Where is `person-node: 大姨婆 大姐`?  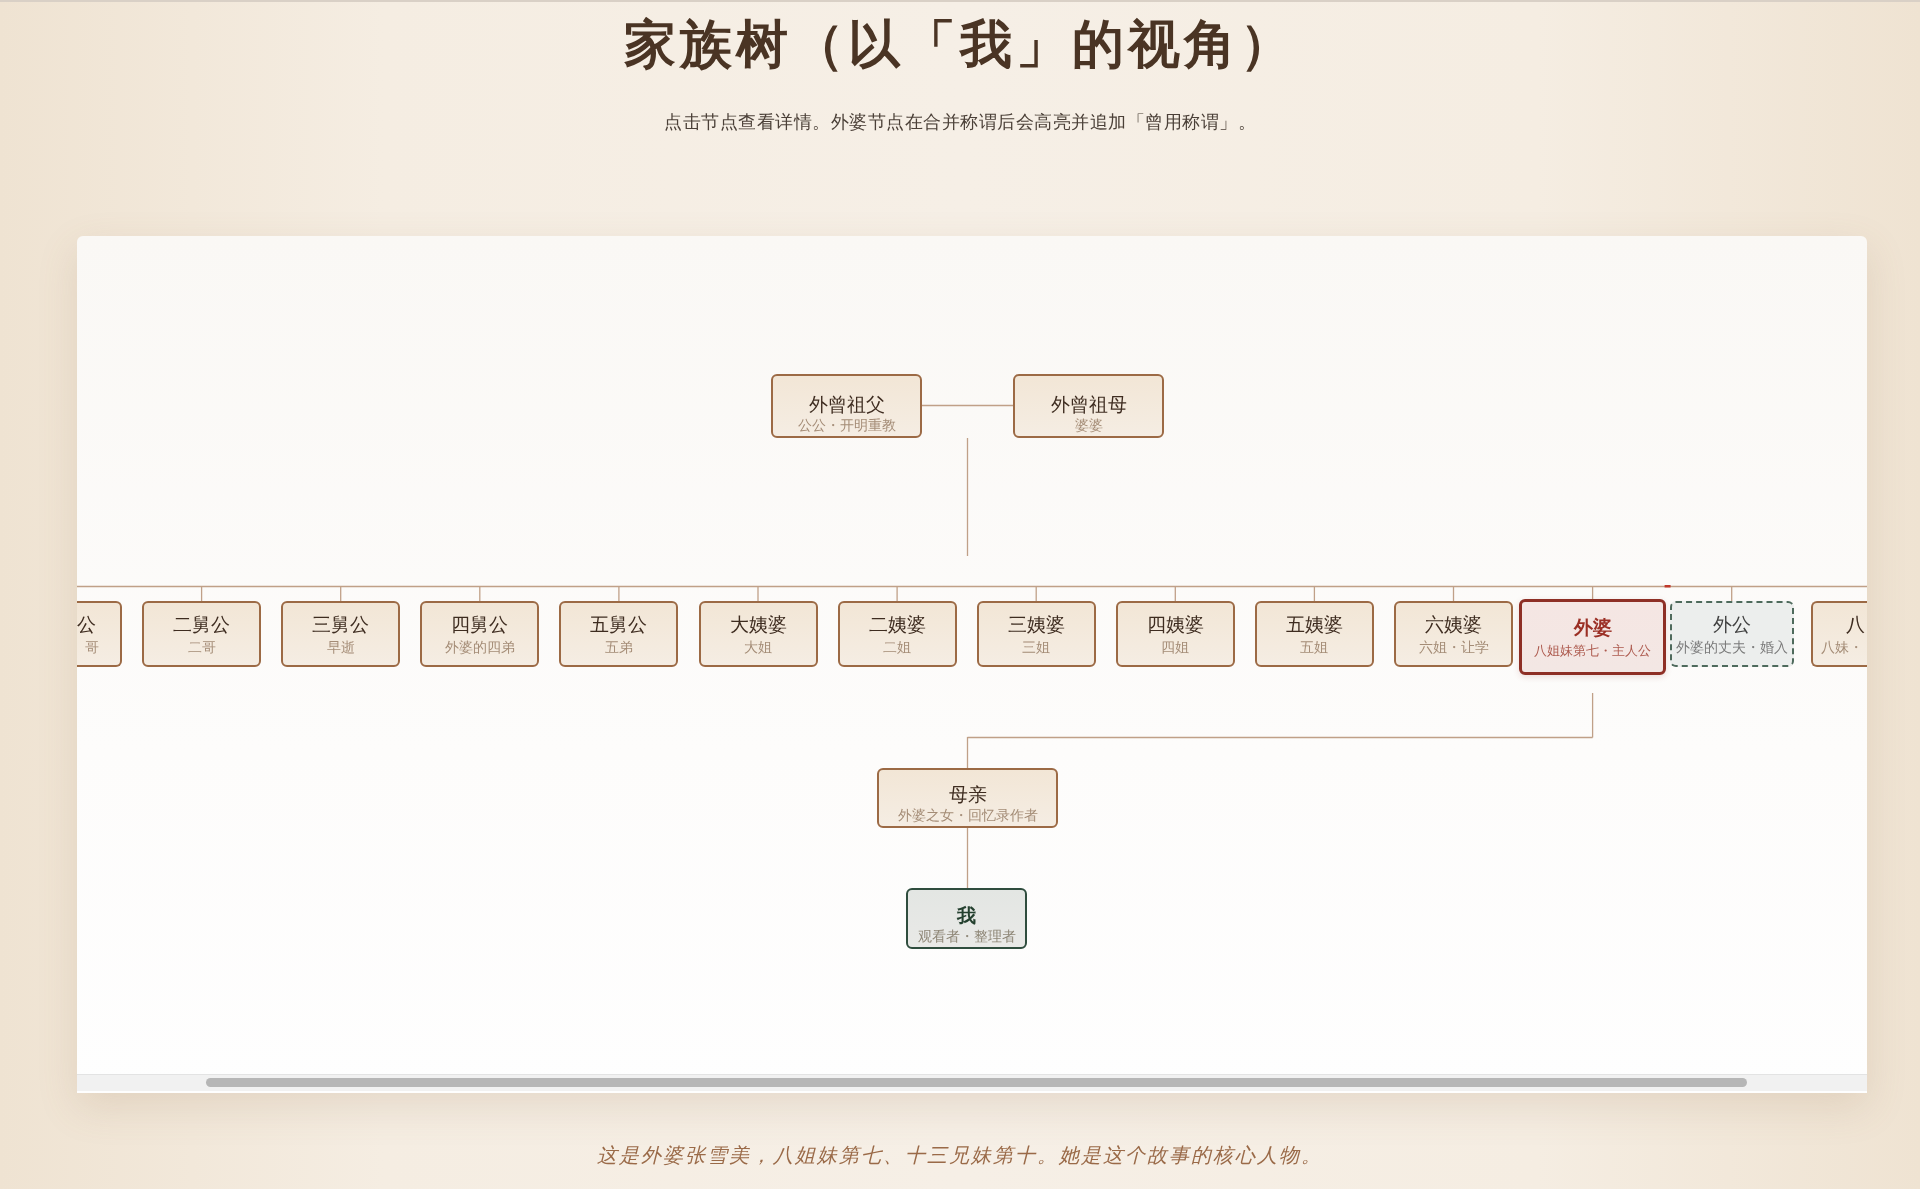
person-node: 大姨婆 大姐 is located at coordinates (758, 634).